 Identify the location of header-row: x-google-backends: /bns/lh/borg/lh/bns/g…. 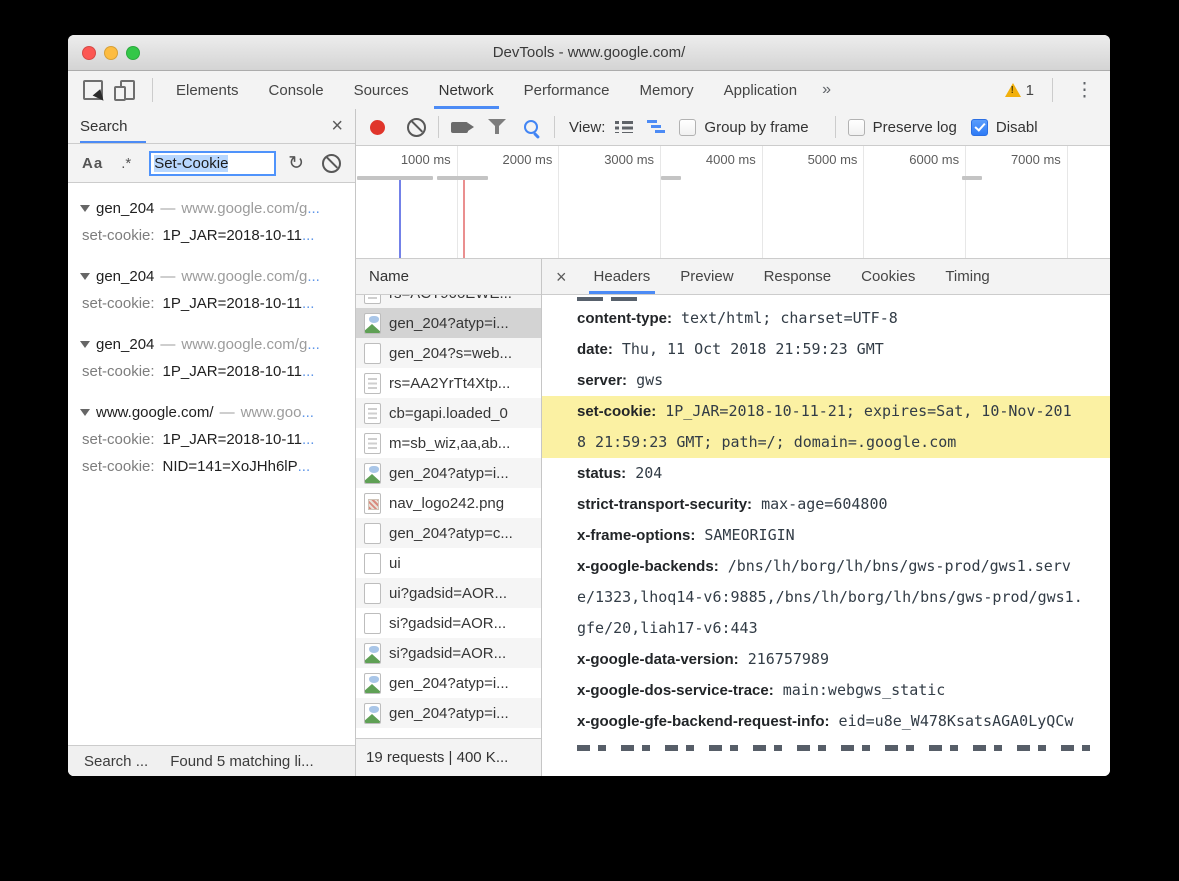
(830, 597).